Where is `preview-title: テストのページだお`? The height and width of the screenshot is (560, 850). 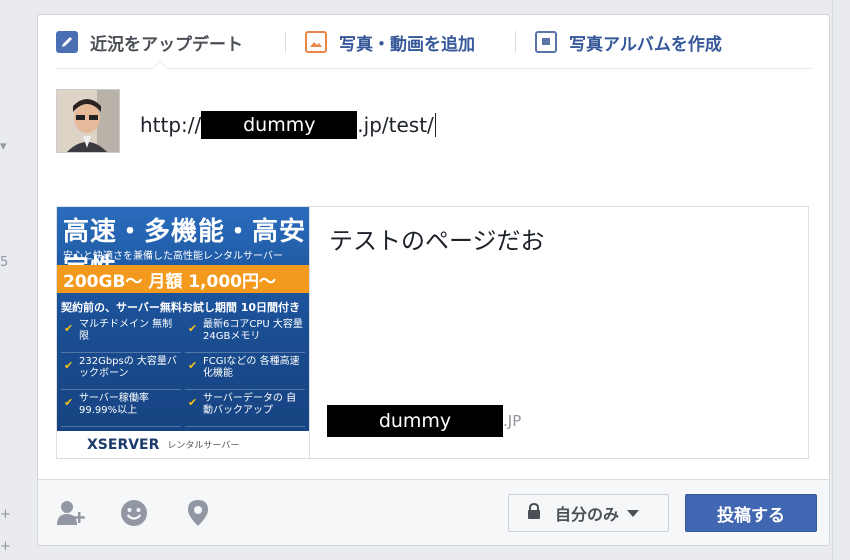 preview-title: テストのページだお is located at coordinates (437, 241).